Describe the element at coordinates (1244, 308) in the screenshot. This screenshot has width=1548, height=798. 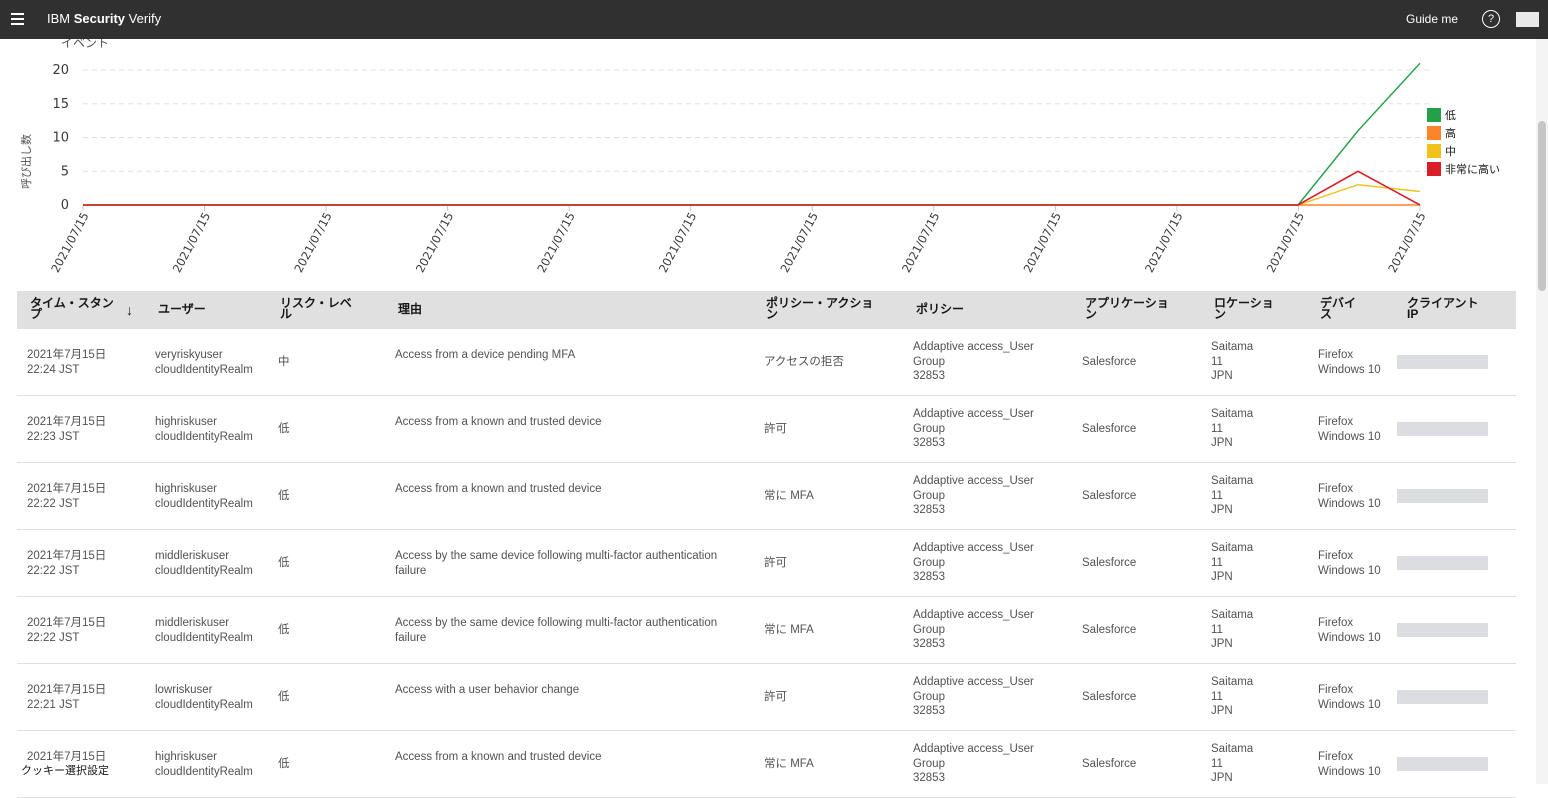
I see `header-location: ロケーショ ン` at that location.